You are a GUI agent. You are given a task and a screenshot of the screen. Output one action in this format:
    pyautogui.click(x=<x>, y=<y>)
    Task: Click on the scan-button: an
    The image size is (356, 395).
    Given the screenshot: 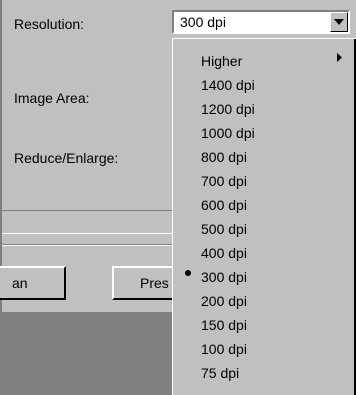 What is the action you would take?
    pyautogui.click(x=33, y=283)
    